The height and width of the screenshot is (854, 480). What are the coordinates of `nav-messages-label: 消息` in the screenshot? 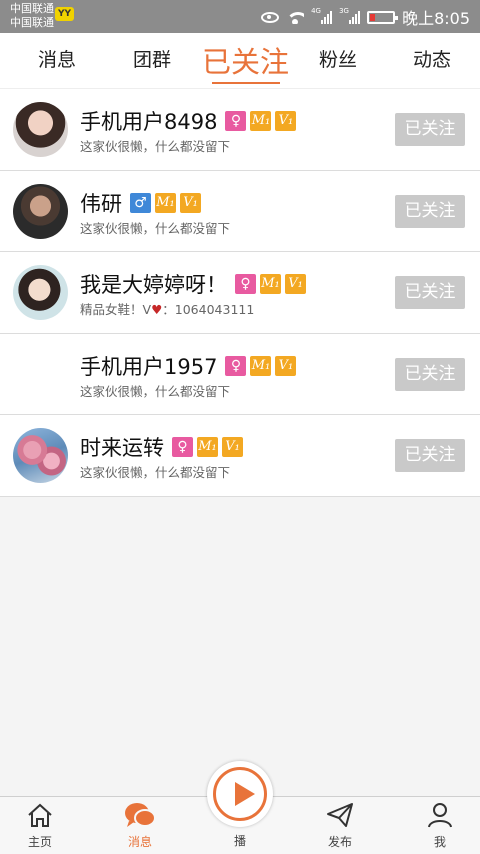 It's located at (139, 842).